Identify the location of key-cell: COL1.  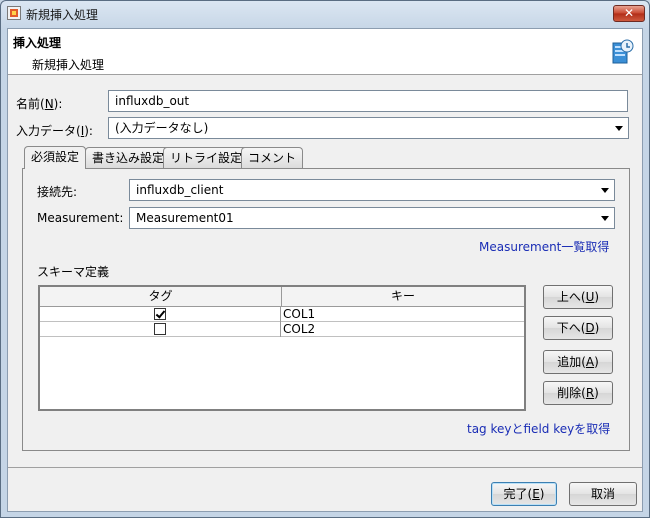
(298, 314).